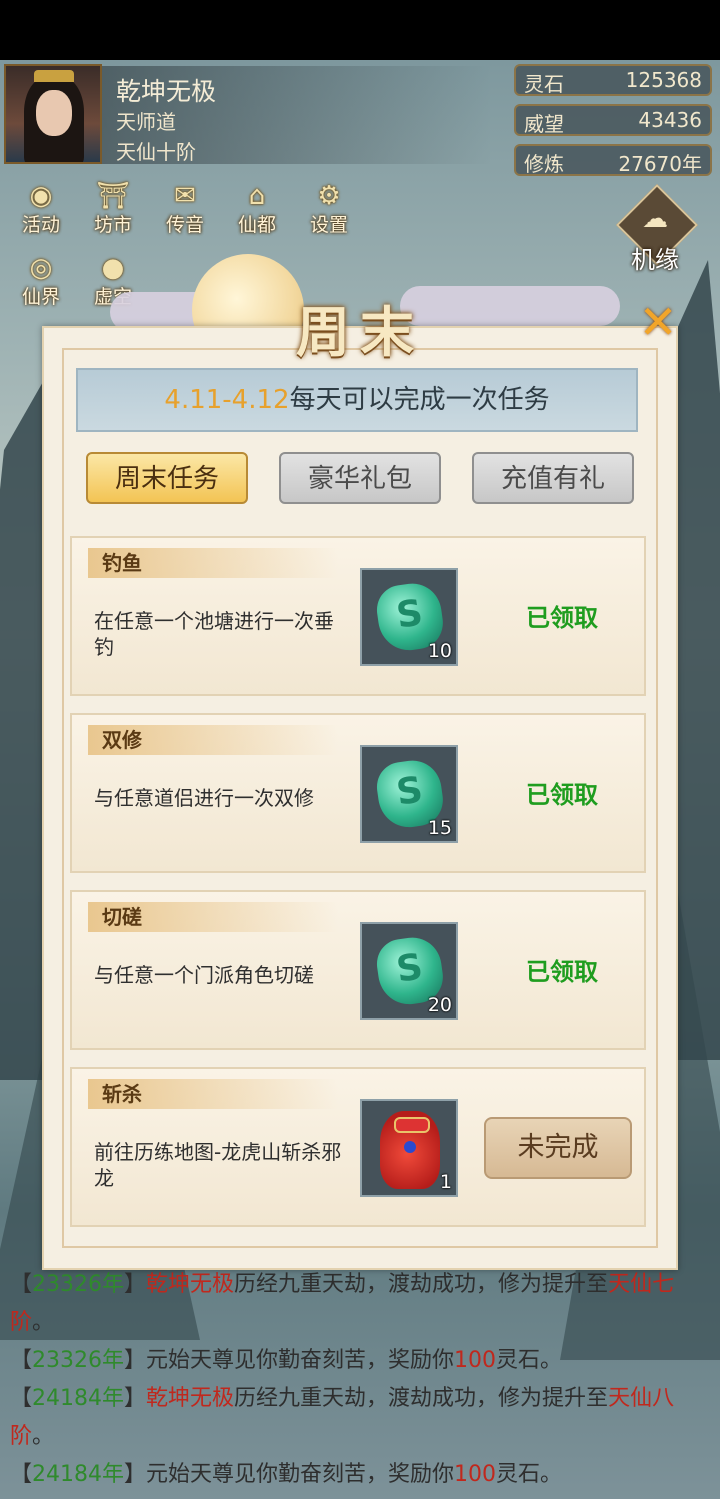 Image resolution: width=720 pixels, height=1499 pixels. What do you see at coordinates (166, 91) in the screenshot?
I see `player-name: 乾坤无极` at bounding box center [166, 91].